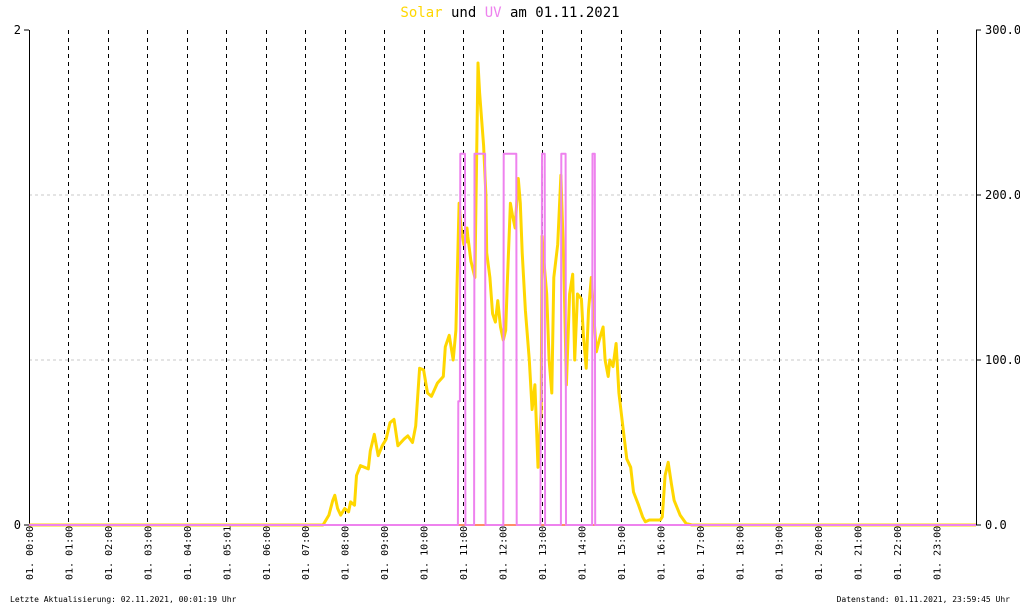 This screenshot has width=1020, height=606. What do you see at coordinates (385, 553) in the screenshot?
I see `x-tick-label: 01. 09:00` at bounding box center [385, 553].